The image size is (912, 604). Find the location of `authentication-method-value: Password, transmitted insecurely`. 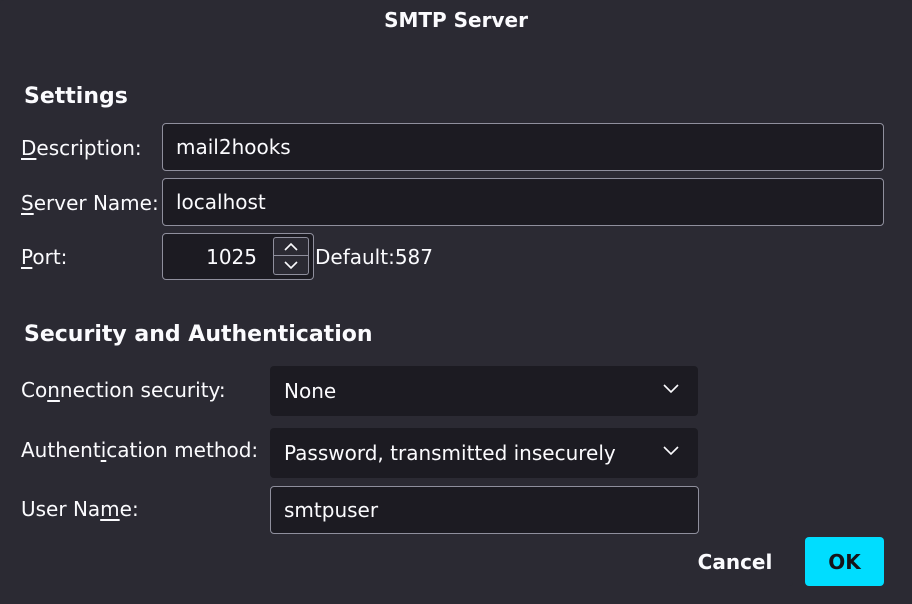

authentication-method-value: Password, transmitted insecurely is located at coordinates (450, 453).